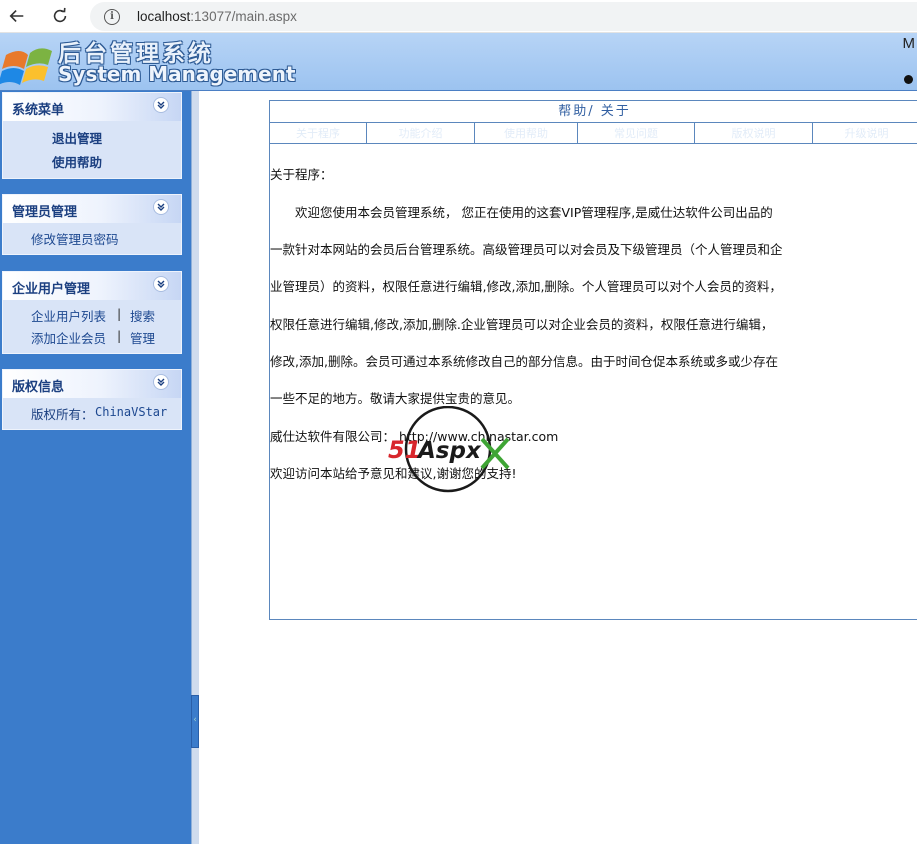 The width and height of the screenshot is (917, 844). What do you see at coordinates (92, 399) in the screenshot?
I see `panel-copyright: 版权信息 版权所有： ChinaVStar` at bounding box center [92, 399].